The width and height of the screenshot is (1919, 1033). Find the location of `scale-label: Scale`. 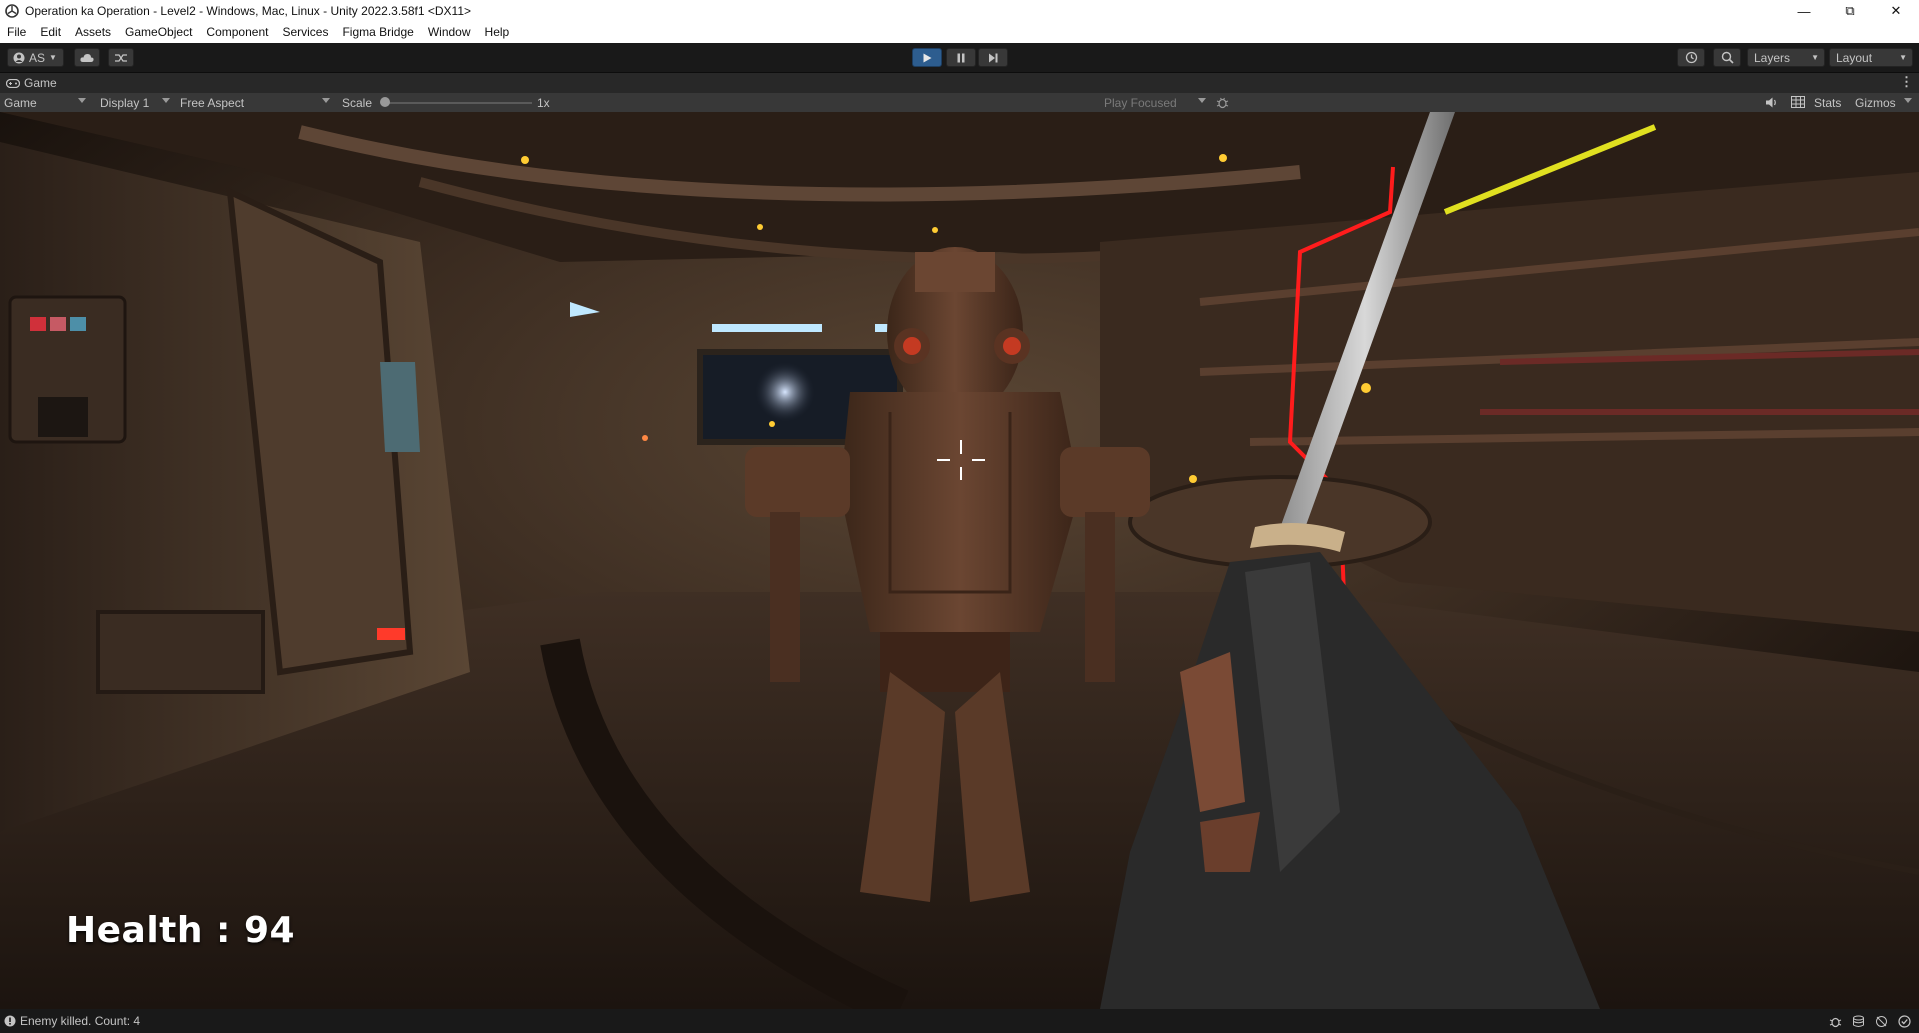

scale-label: Scale is located at coordinates (357, 103).